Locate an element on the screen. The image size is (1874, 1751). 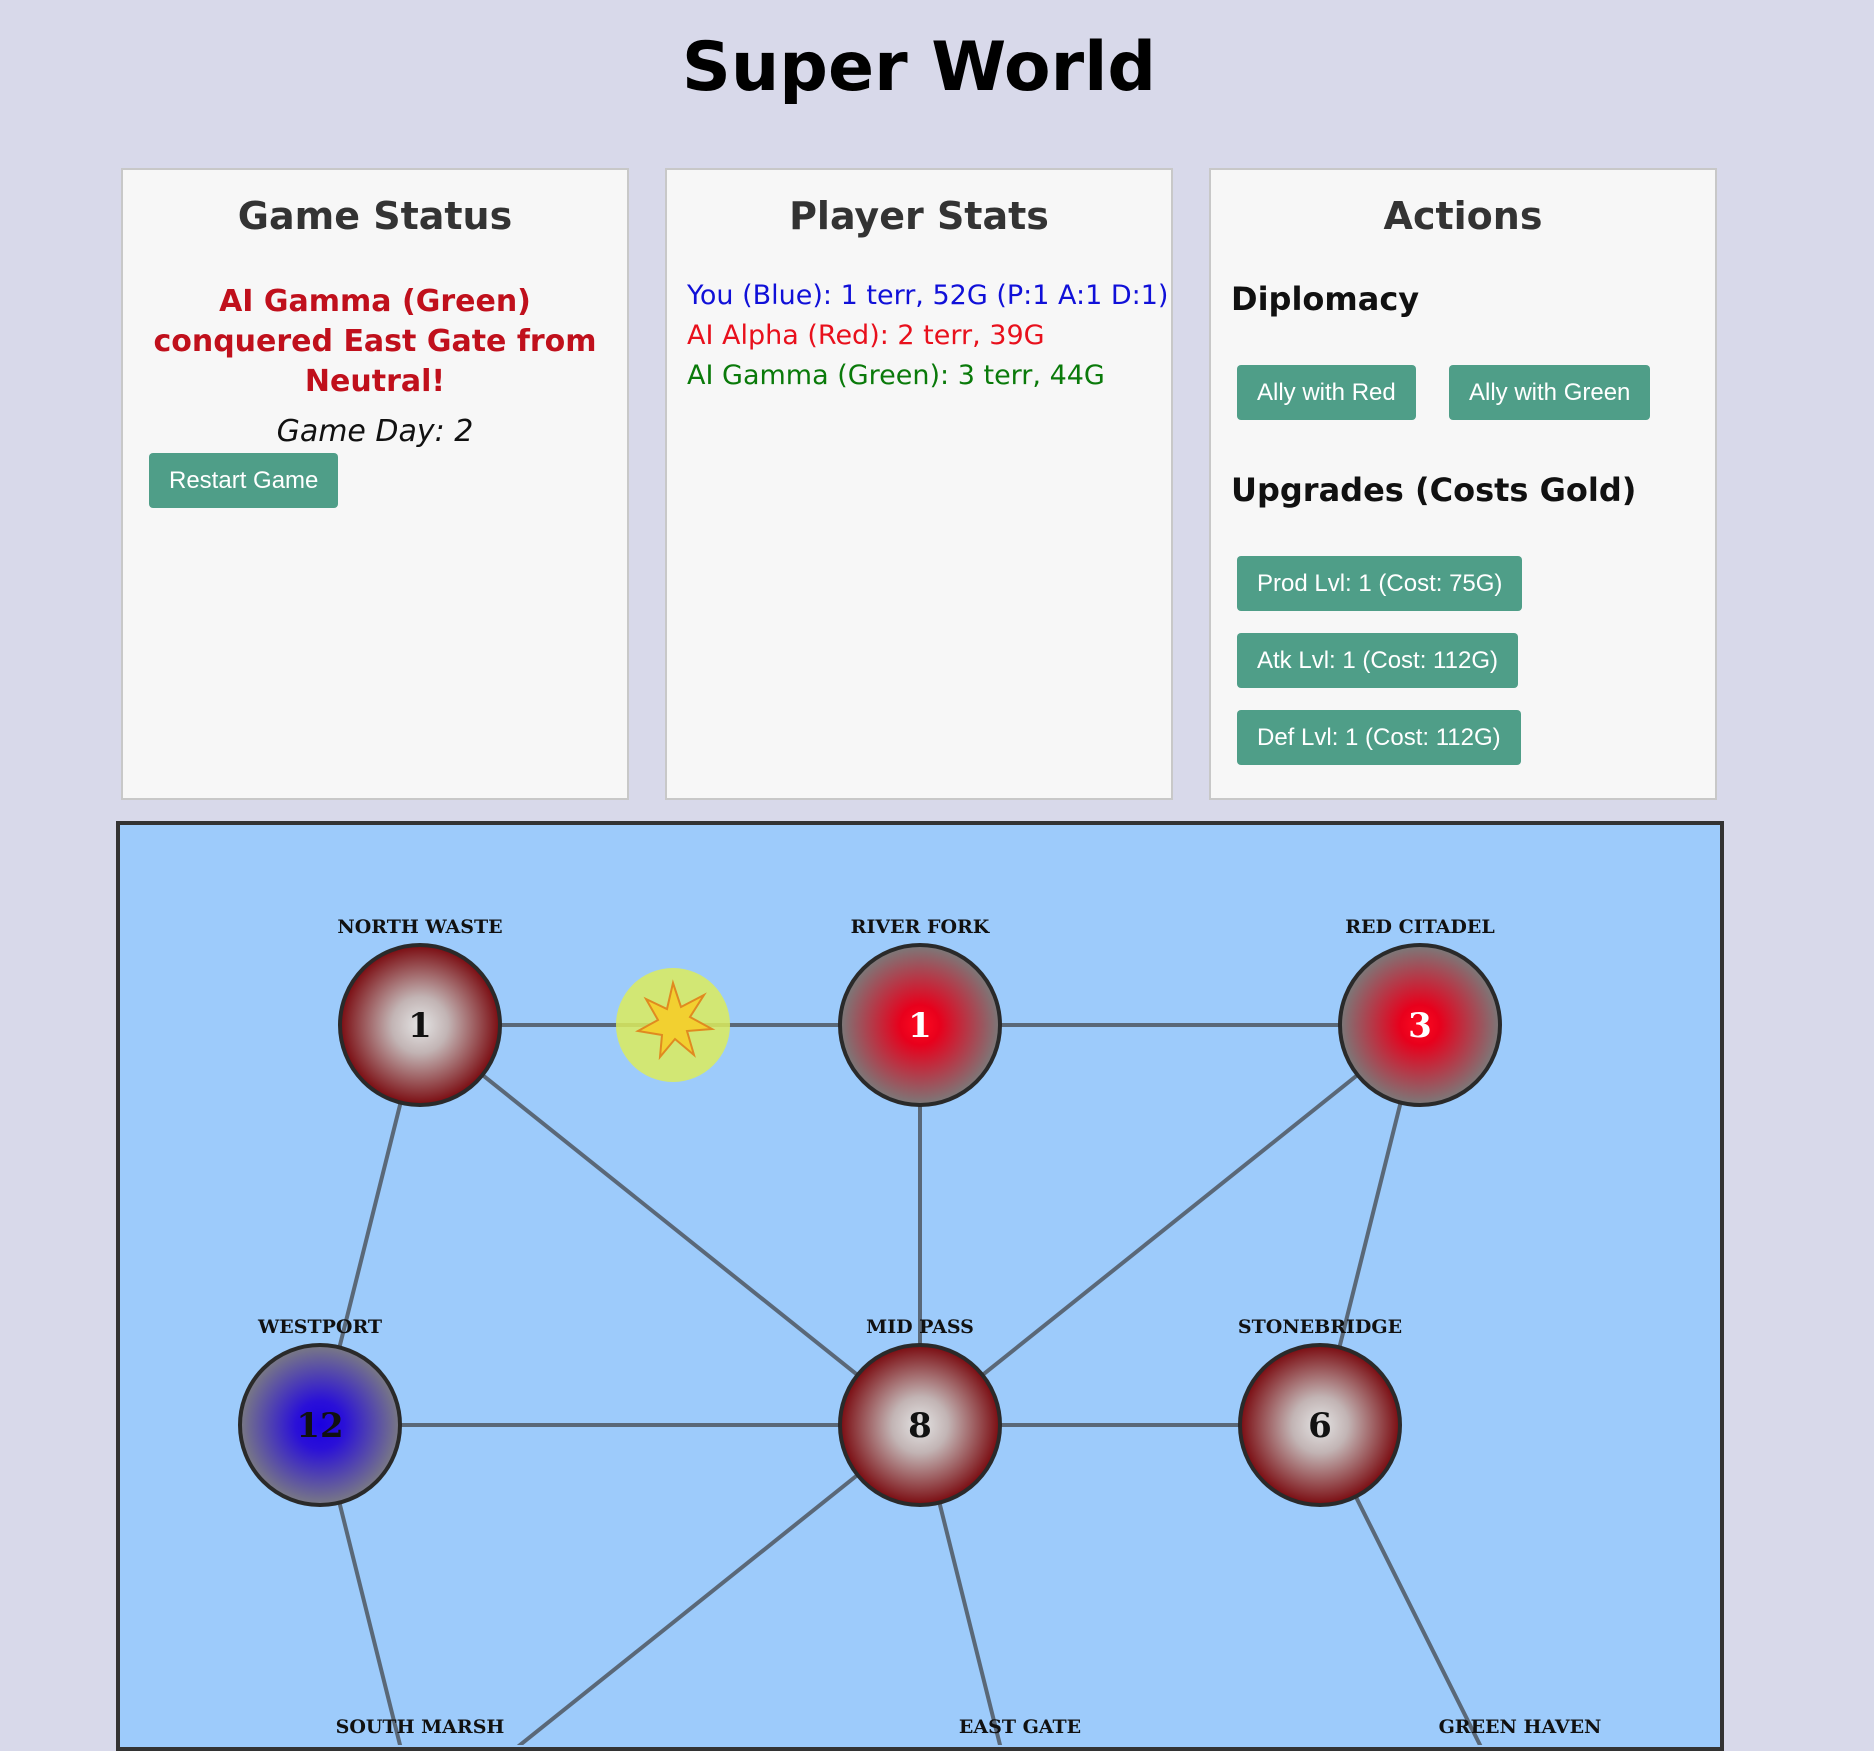
troop-count: 6 is located at coordinates (1320, 1426).